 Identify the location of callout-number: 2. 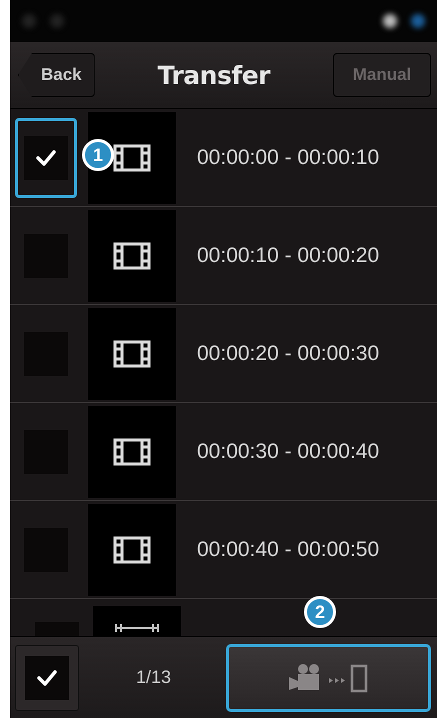
(320, 612).